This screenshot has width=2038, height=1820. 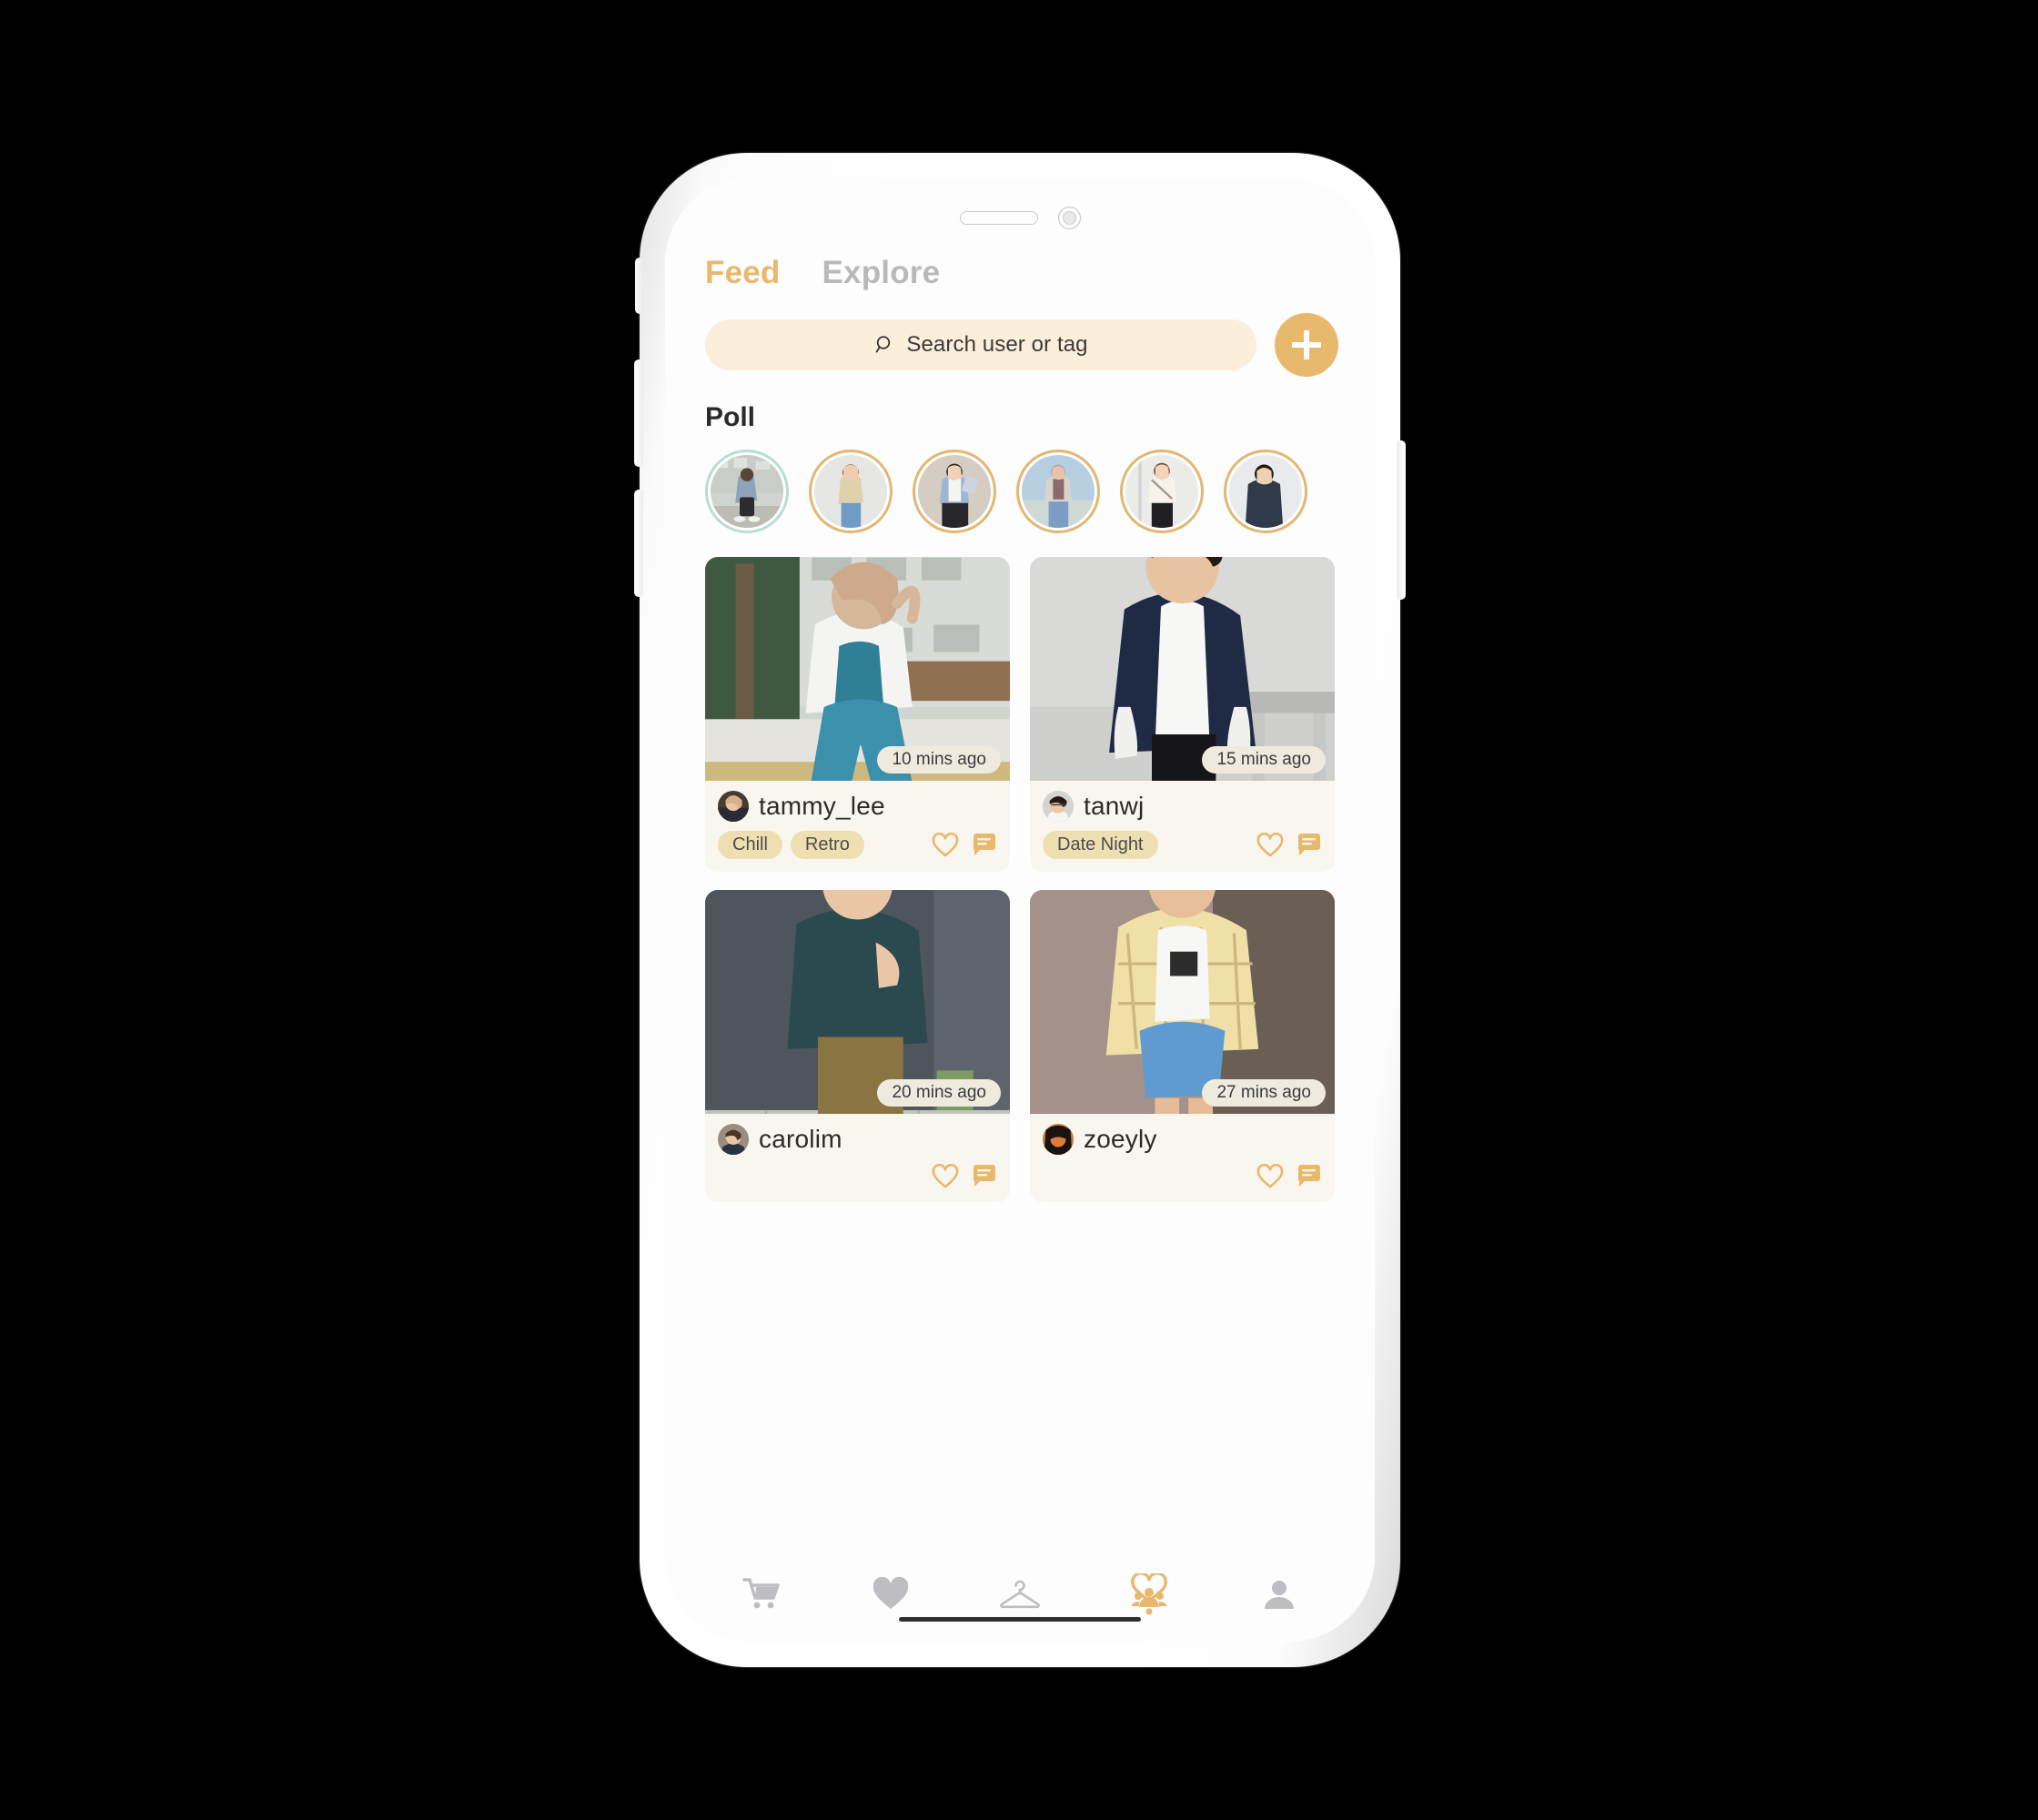 I want to click on post-username: tanwj, so click(x=1114, y=806).